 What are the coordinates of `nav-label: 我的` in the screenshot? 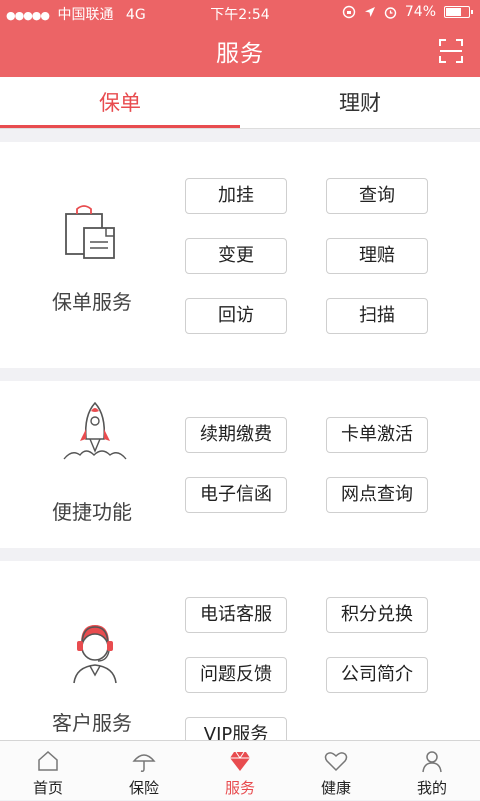 It's located at (431, 788).